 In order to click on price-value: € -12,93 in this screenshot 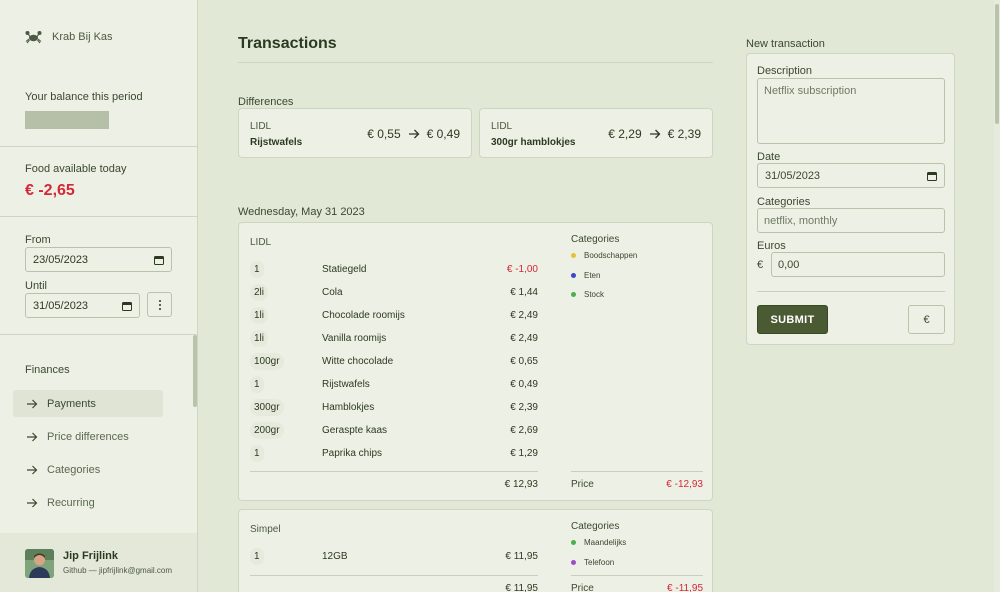, I will do `click(684, 484)`.